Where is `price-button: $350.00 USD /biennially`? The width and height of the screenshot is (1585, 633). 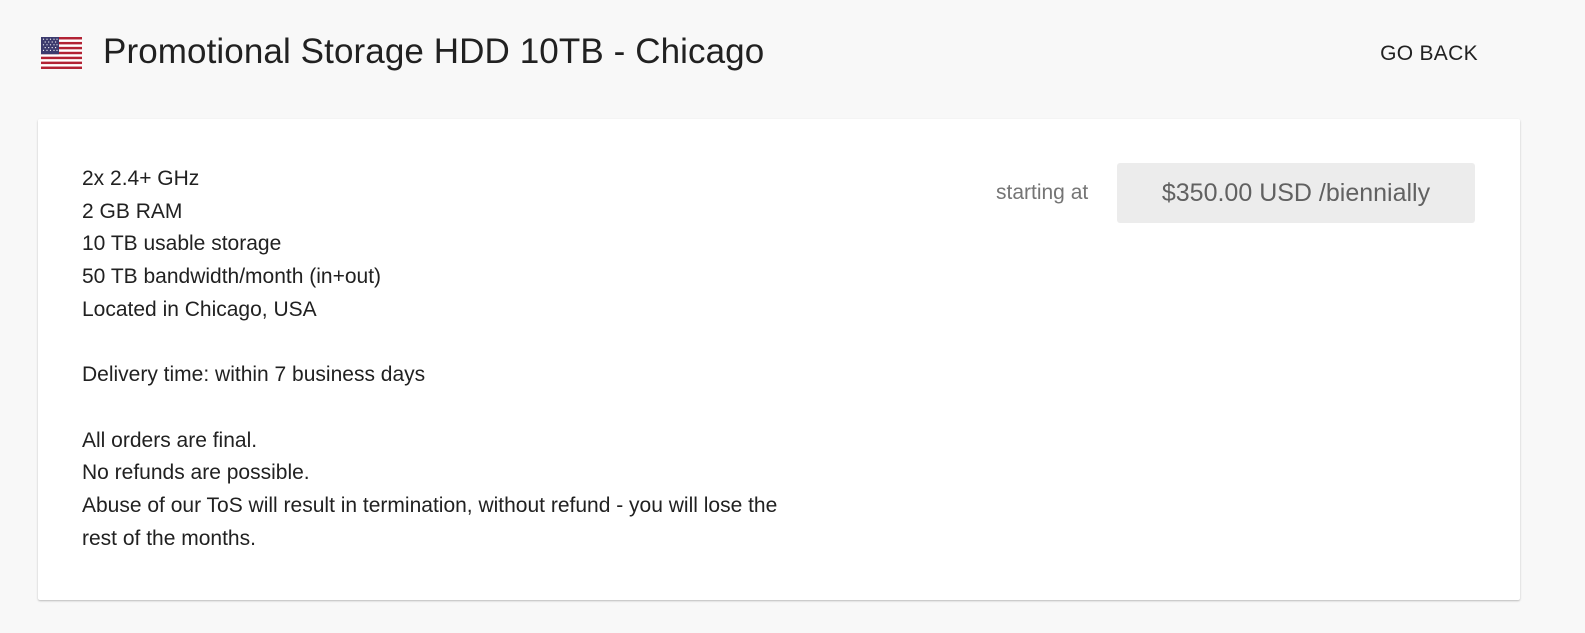 price-button: $350.00 USD /biennially is located at coordinates (1296, 193).